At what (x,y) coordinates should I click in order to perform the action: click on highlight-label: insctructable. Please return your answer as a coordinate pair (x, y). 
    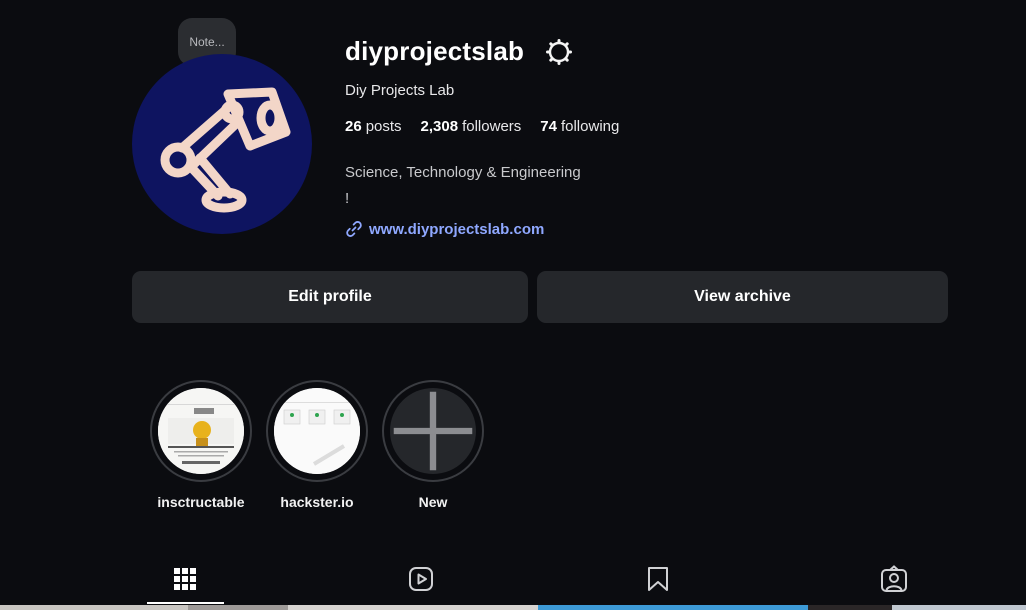
    Looking at the image, I should click on (201, 502).